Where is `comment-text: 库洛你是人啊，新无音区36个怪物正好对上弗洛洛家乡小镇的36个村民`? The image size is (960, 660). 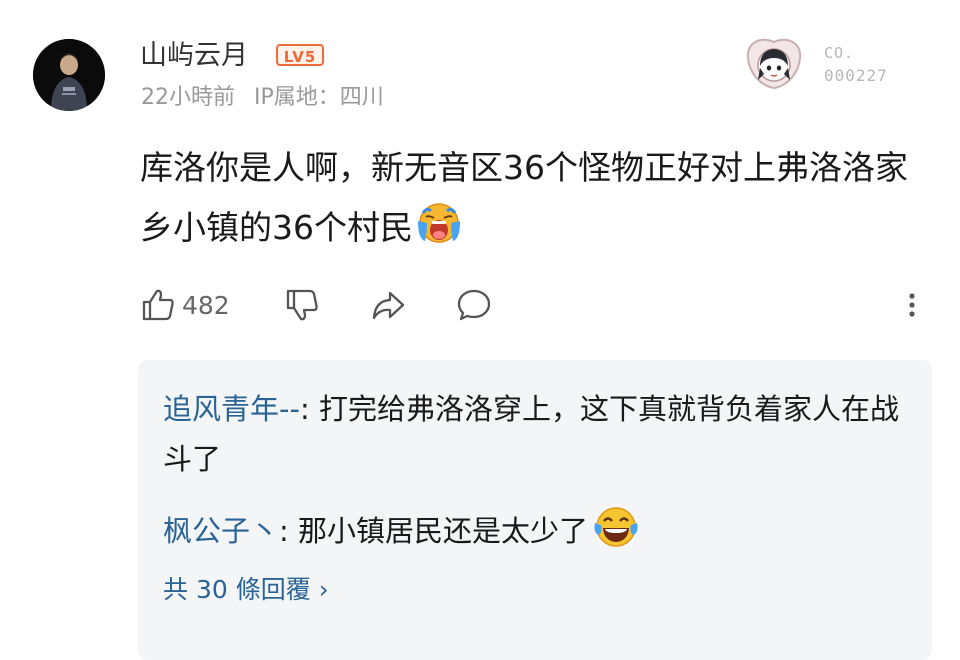 comment-text: 库洛你是人啊，新无音区36个怪物正好对上弗洛洛家乡小镇的36个村民 is located at coordinates (524, 197).